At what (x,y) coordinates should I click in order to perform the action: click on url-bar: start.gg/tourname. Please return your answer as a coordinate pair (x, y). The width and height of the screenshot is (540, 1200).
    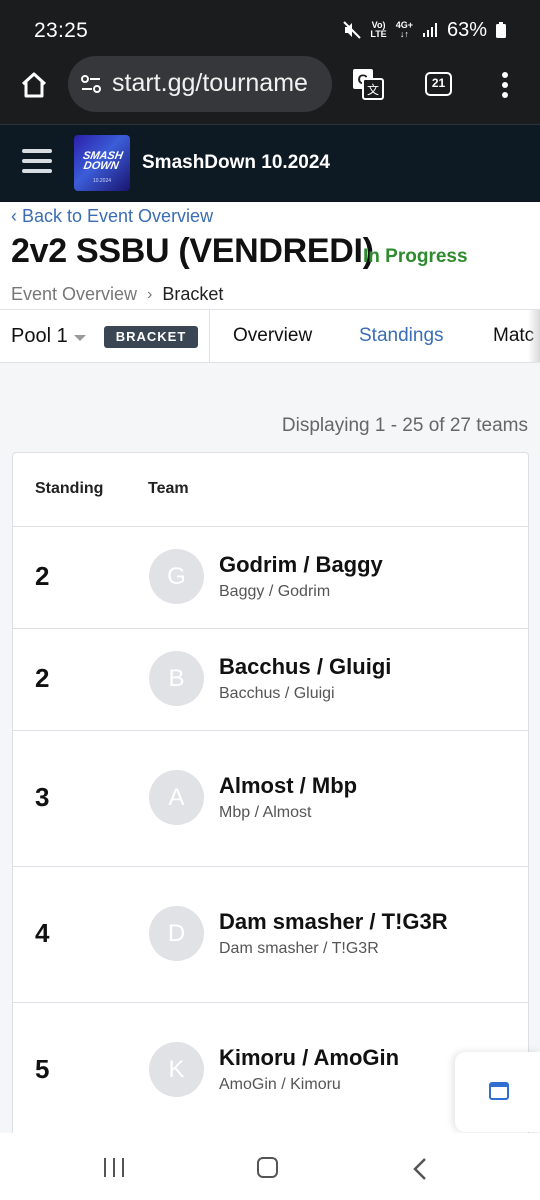
    Looking at the image, I should click on (200, 84).